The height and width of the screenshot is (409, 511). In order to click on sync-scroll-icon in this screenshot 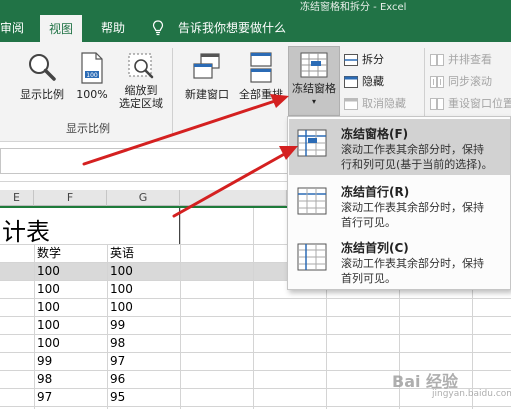, I will do `click(437, 82)`.